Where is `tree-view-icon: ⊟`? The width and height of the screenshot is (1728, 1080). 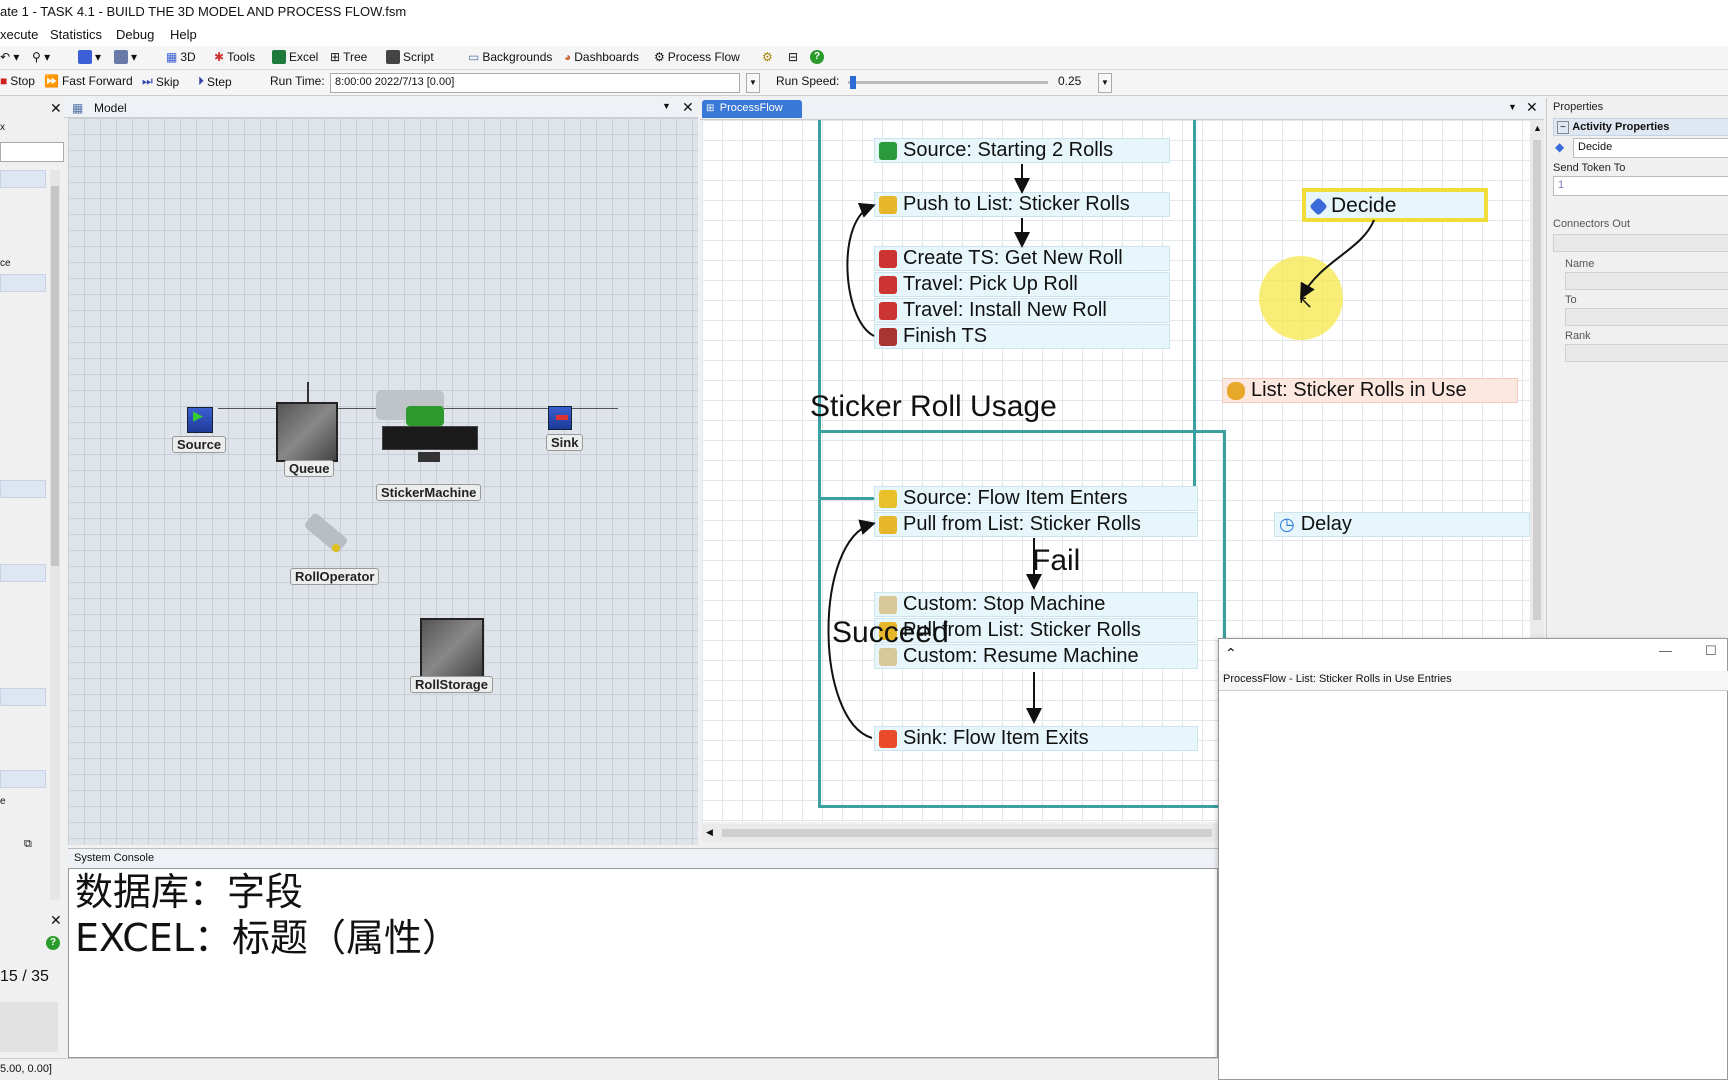 tree-view-icon: ⊟ is located at coordinates (793, 57).